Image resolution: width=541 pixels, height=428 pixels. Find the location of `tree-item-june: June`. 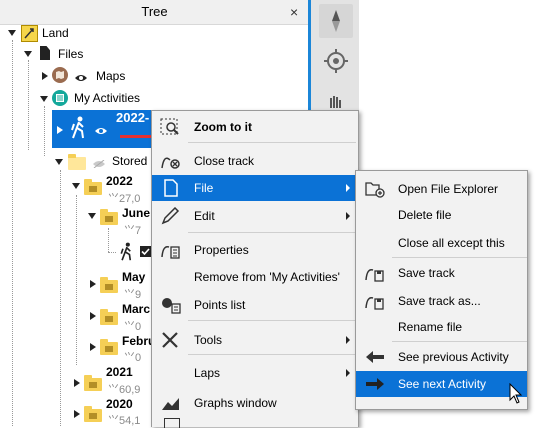

tree-item-june: June is located at coordinates (136, 213).